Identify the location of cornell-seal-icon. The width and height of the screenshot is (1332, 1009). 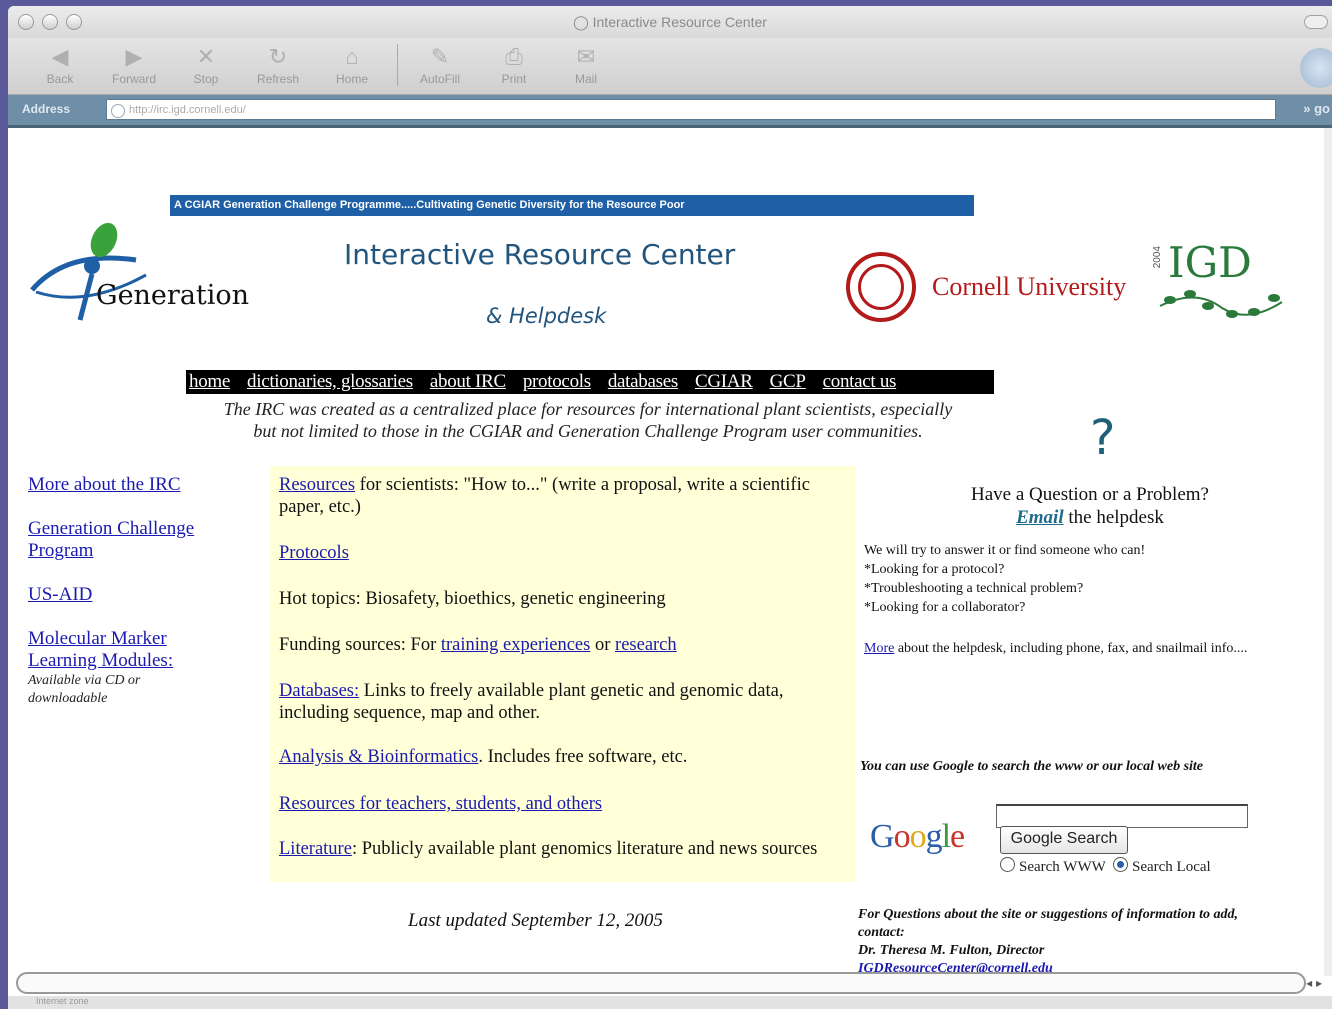
(881, 287).